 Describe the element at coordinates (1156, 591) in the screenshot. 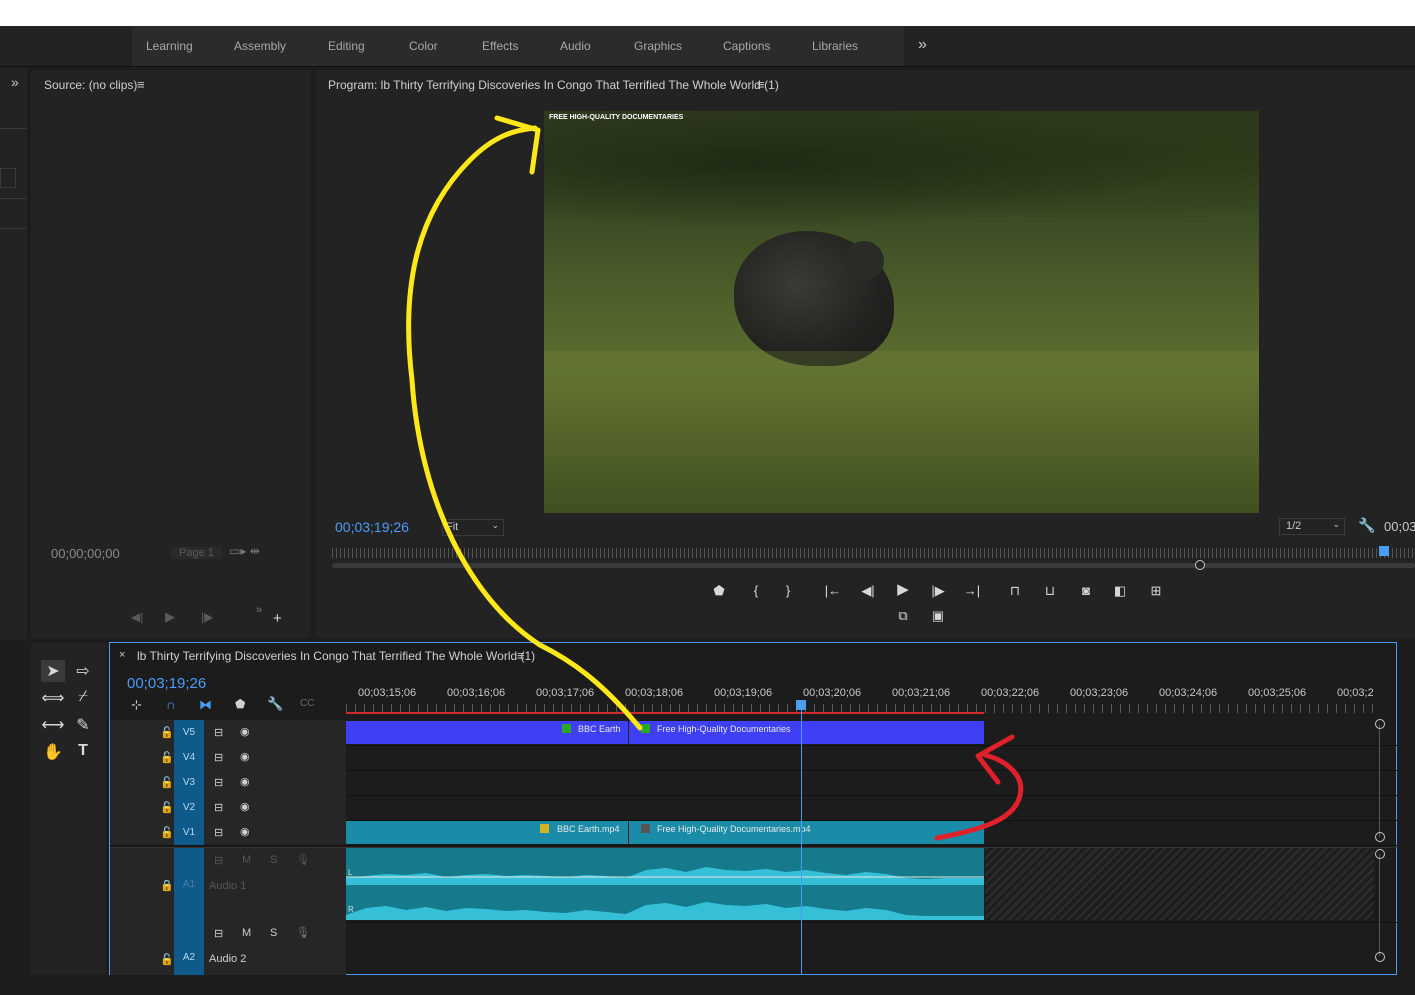

I see `button-editor-icon: ⊞` at that location.